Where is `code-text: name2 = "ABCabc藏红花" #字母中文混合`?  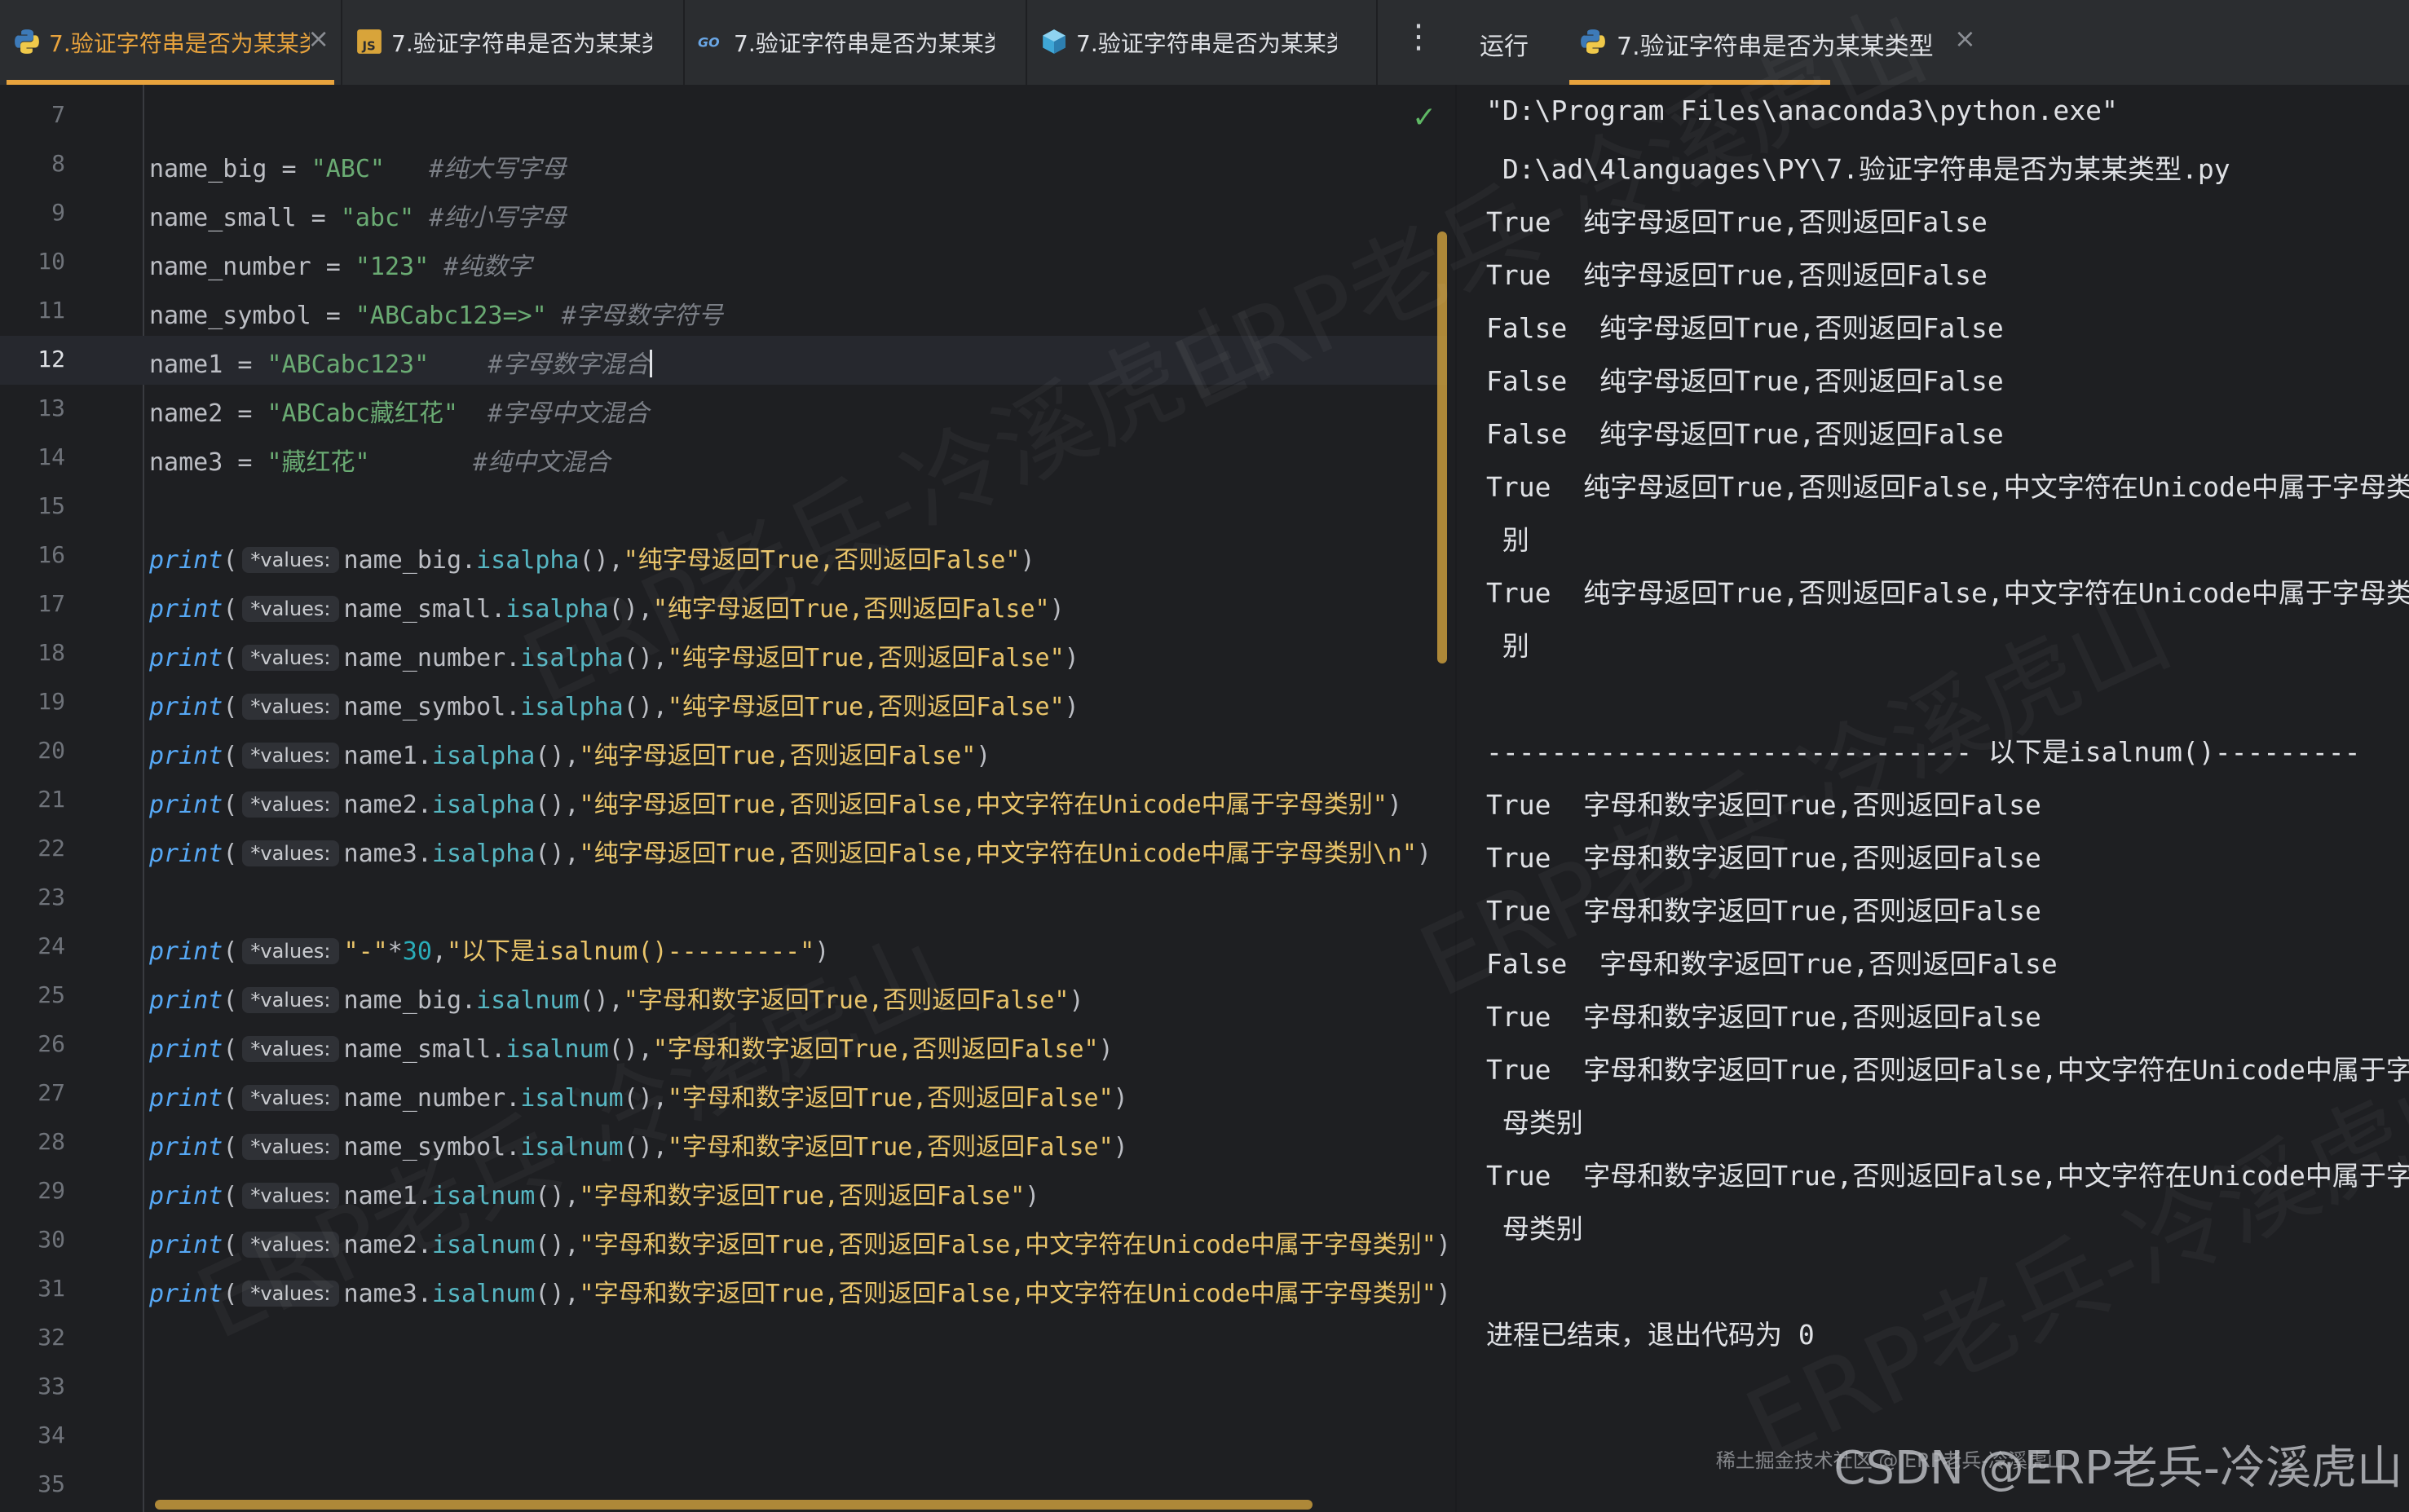 code-text: name2 = "ABCabc藏红花" #字母中文混合 is located at coordinates (399, 414).